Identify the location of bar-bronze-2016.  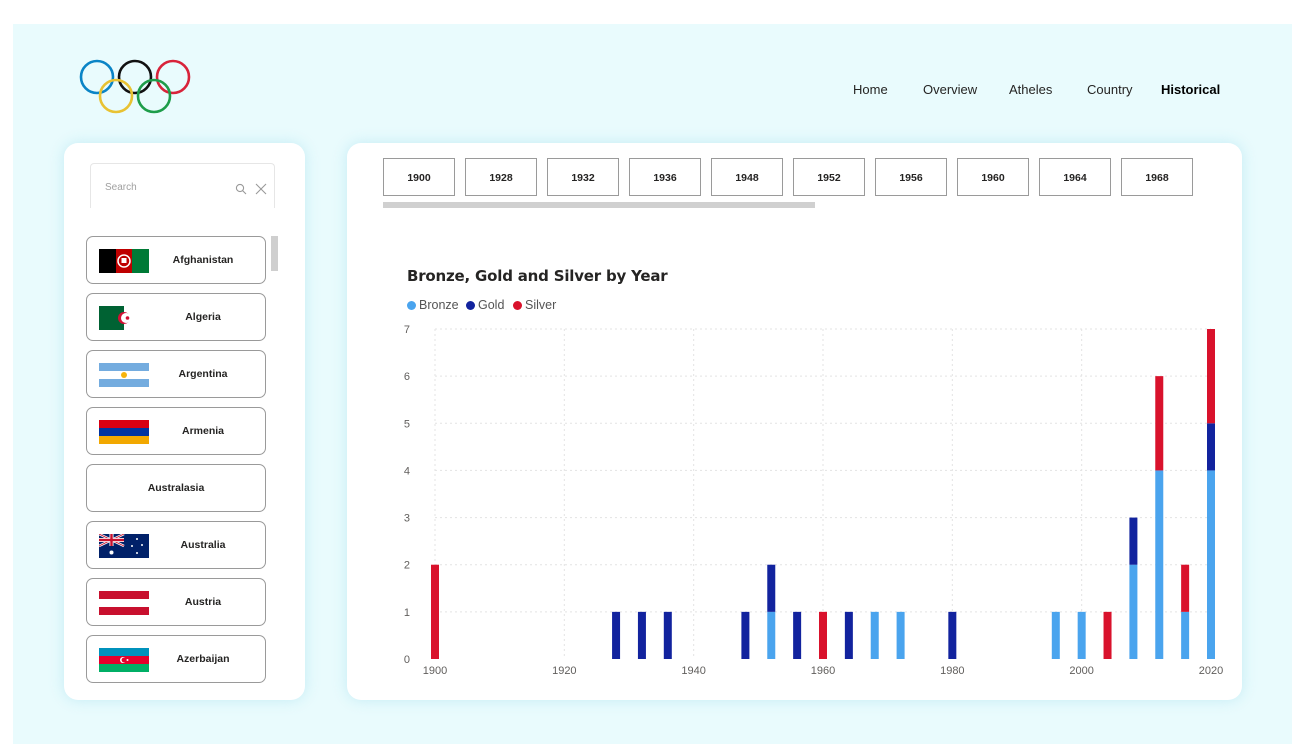
(1185, 635).